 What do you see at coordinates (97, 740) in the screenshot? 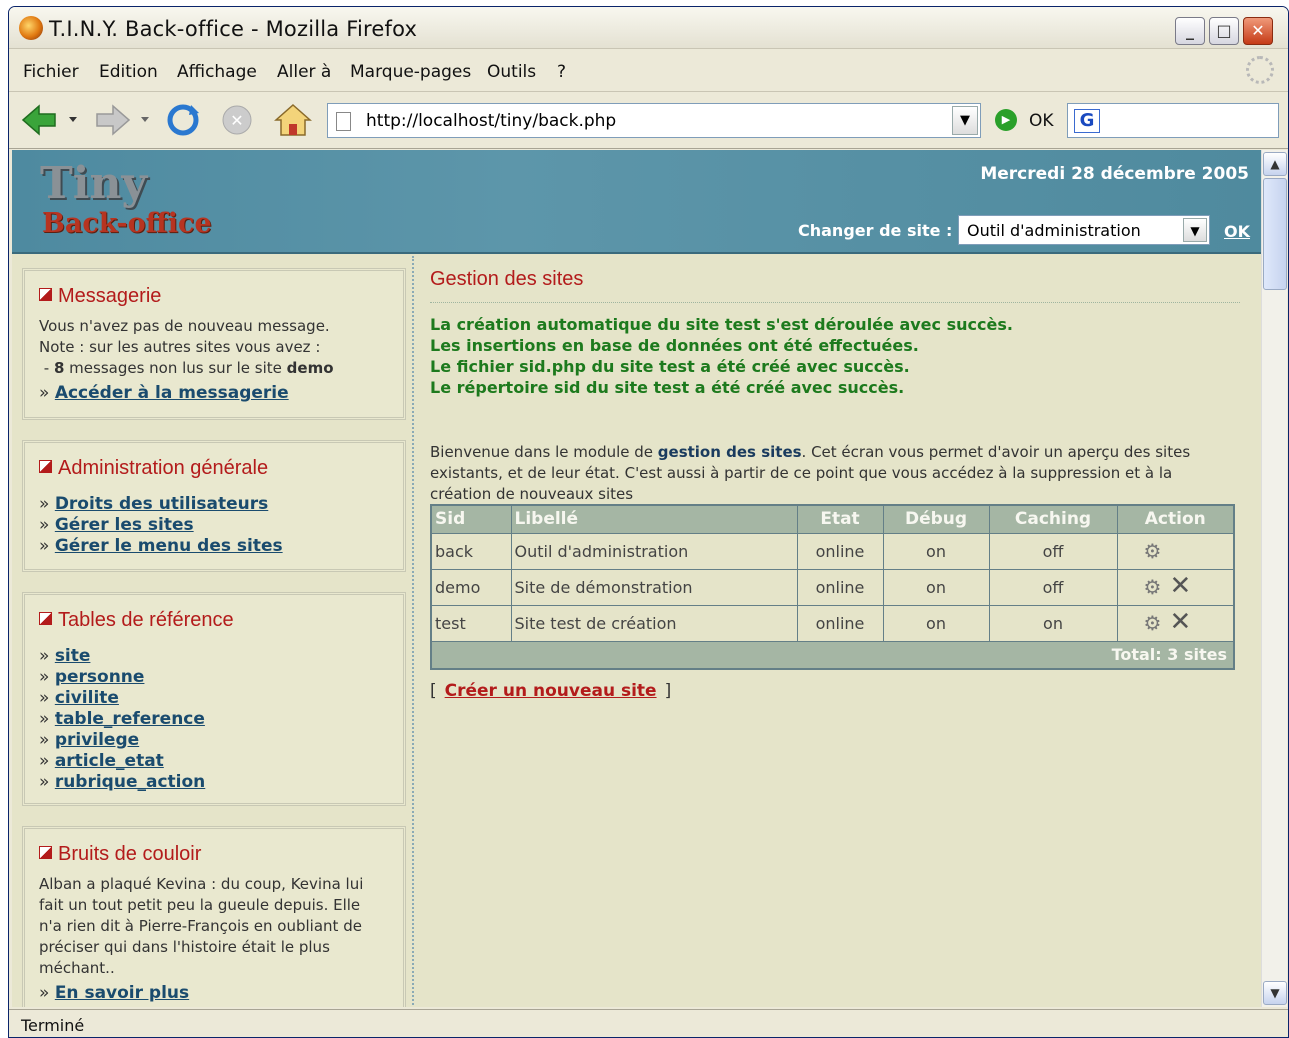
I see `link-privilege: privilege` at bounding box center [97, 740].